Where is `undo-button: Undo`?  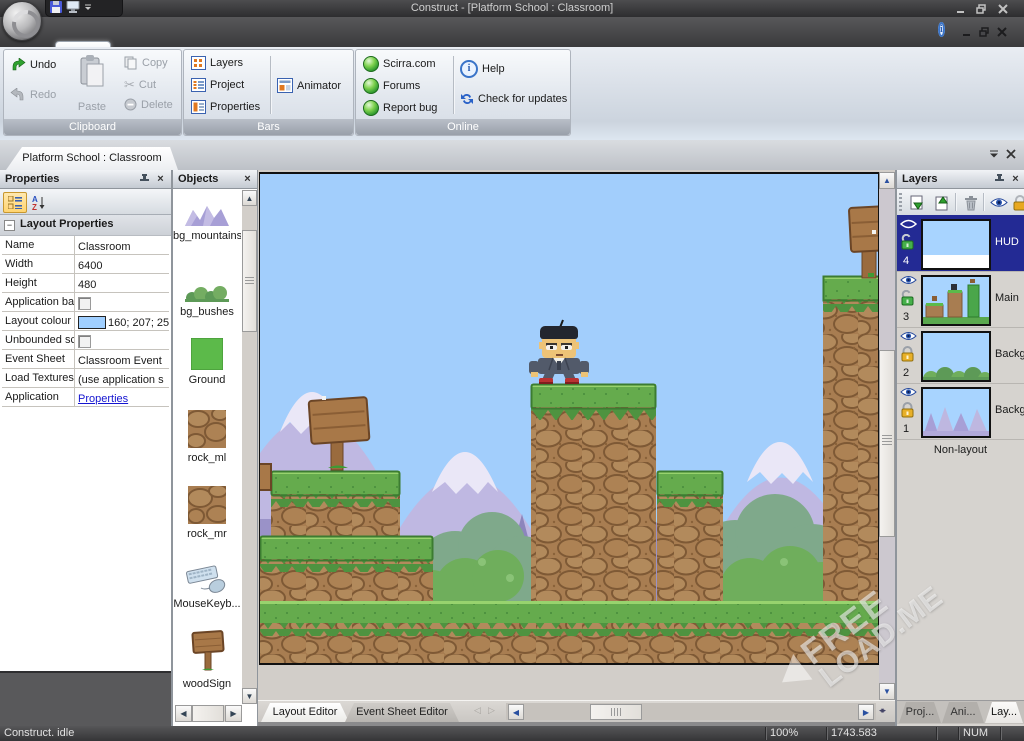
undo-button: Undo is located at coordinates (33, 65).